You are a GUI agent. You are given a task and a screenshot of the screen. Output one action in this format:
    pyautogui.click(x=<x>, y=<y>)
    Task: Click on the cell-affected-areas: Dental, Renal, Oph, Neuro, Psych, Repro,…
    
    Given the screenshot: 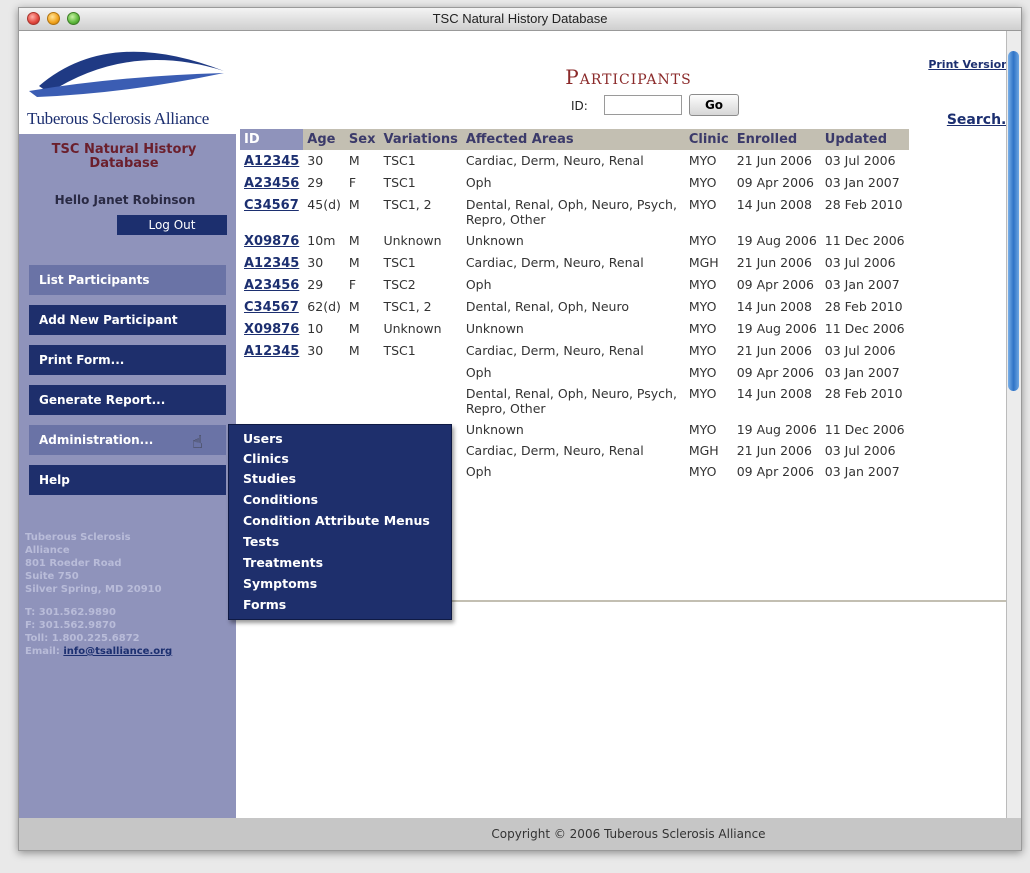 What is the action you would take?
    pyautogui.click(x=571, y=401)
    